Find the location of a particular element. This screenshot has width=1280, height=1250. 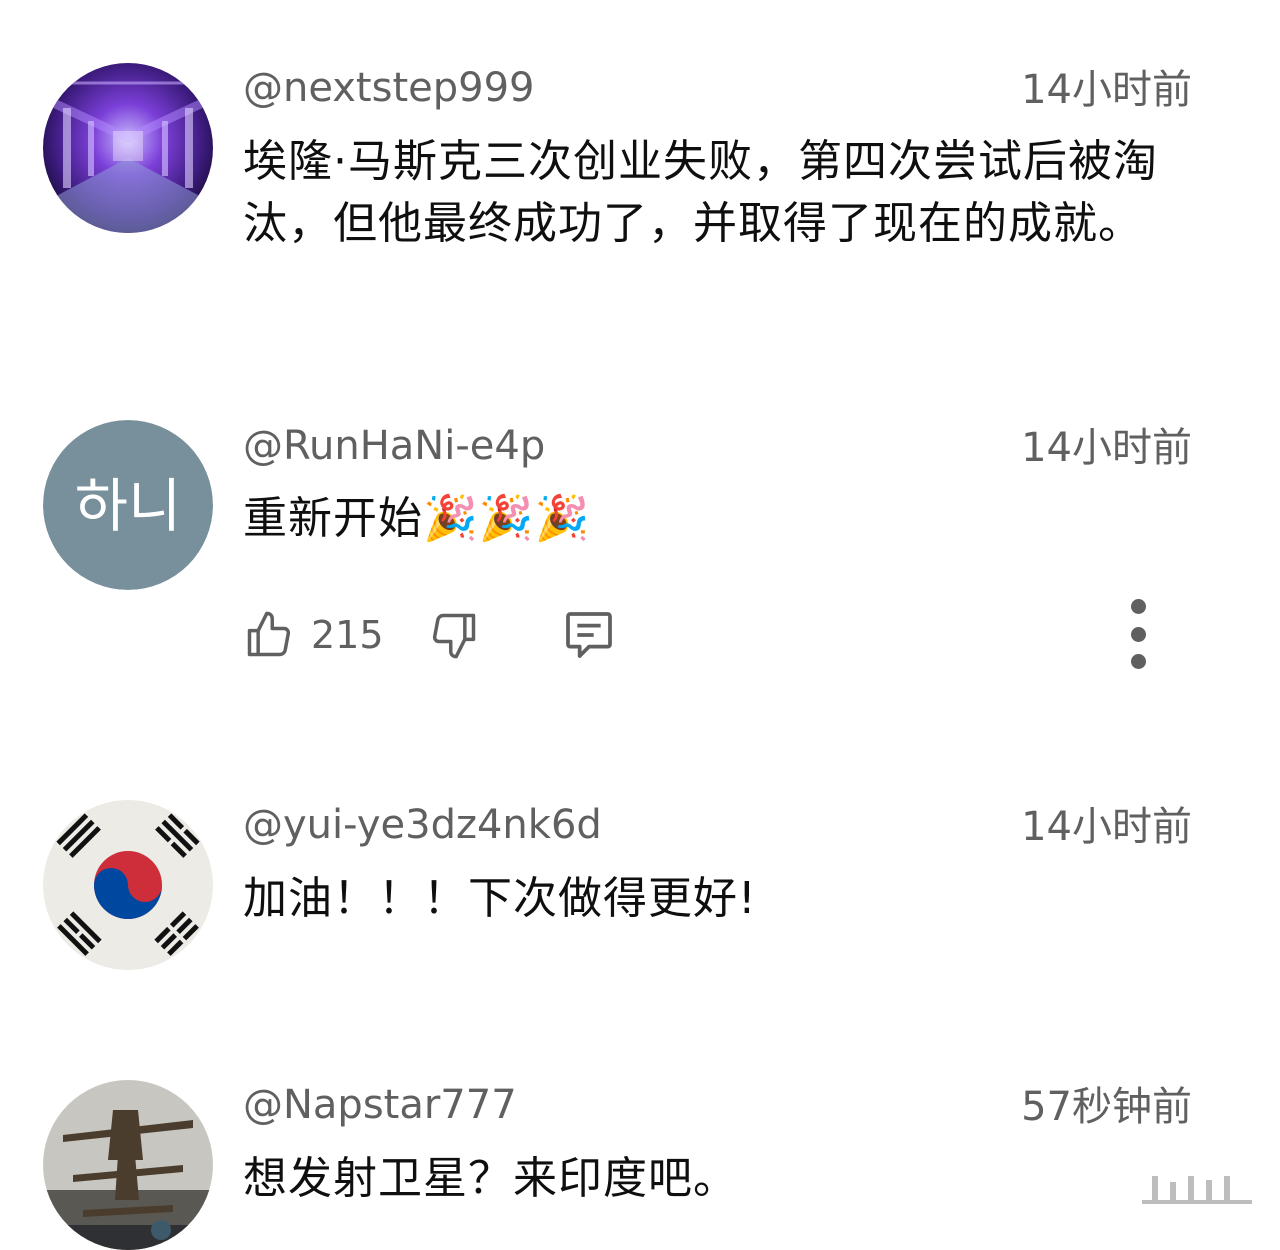

avatar: 하니 is located at coordinates (128, 505).